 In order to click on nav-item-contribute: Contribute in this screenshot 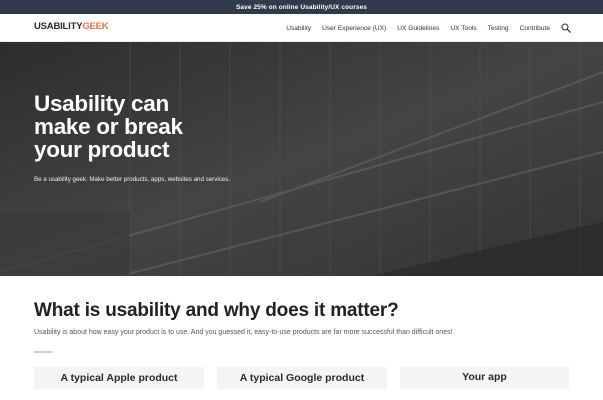, I will do `click(535, 28)`.